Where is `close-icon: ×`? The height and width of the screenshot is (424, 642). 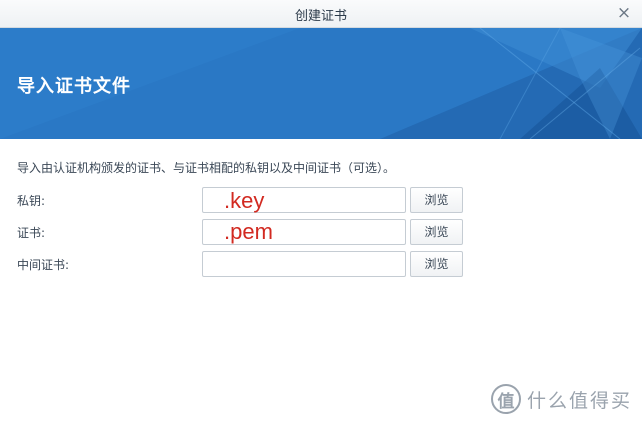 close-icon: × is located at coordinates (624, 13).